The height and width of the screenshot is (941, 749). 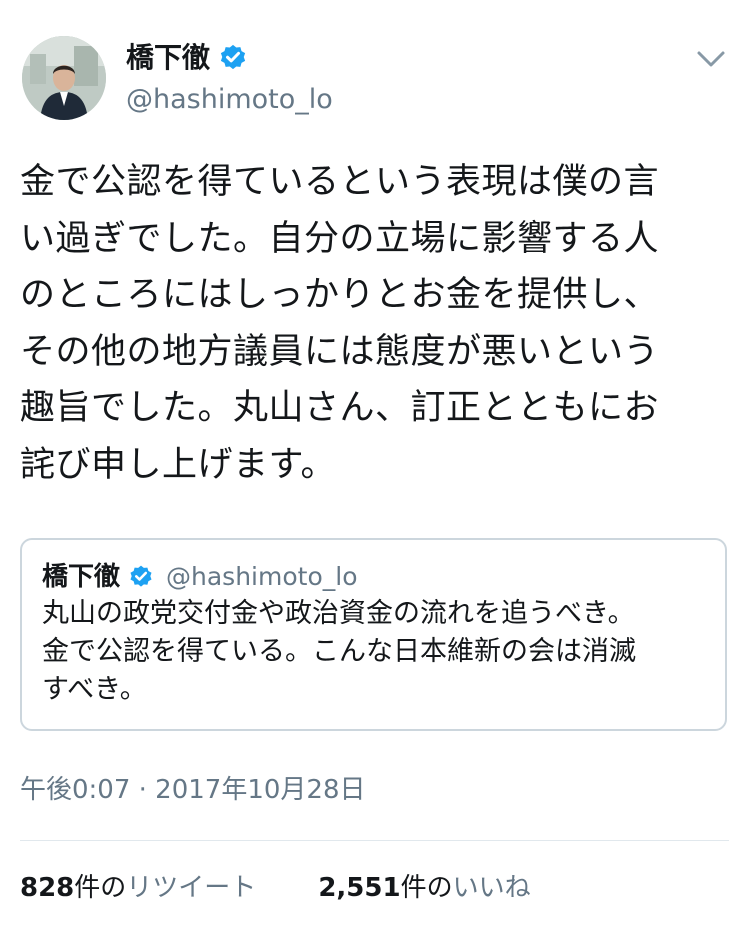 I want to click on likes-label: いいね, so click(x=491, y=888).